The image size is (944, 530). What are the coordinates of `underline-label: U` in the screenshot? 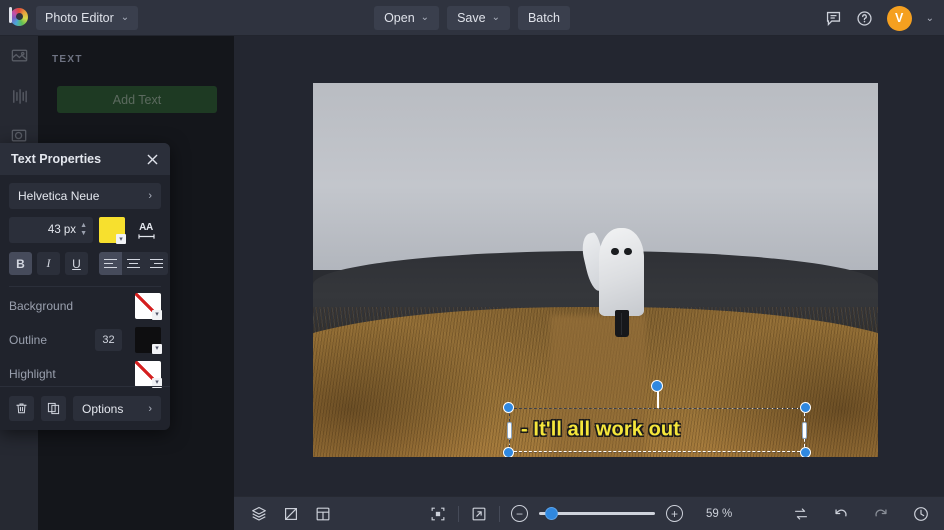 It's located at (76, 263).